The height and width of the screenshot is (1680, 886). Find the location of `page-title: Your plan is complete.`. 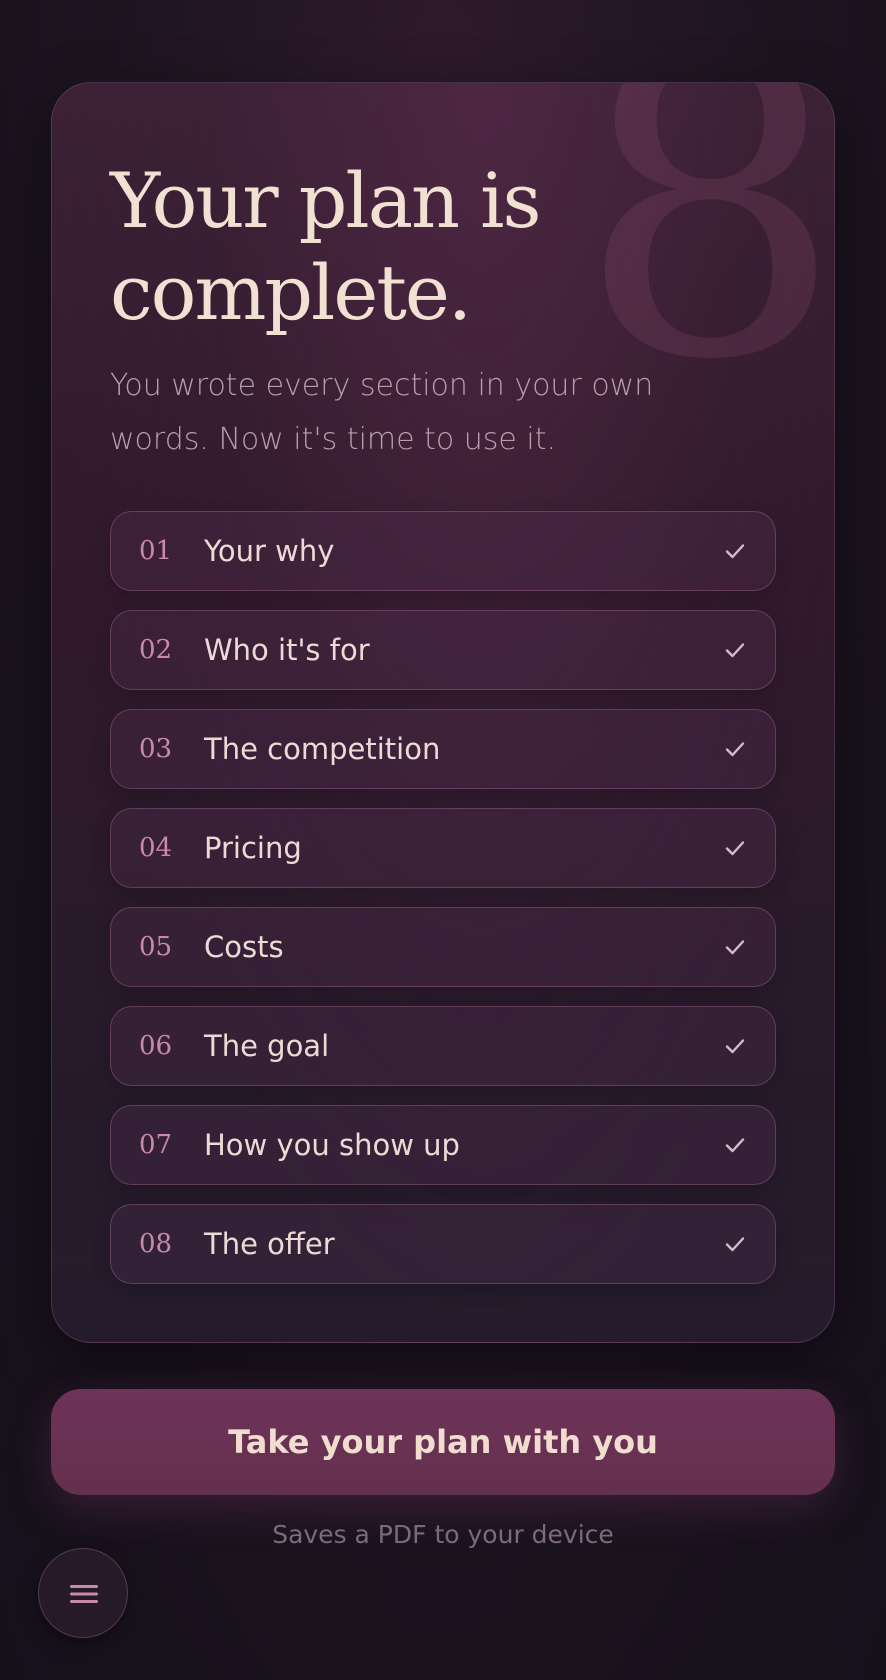

page-title: Your plan is complete. is located at coordinates (325, 246).